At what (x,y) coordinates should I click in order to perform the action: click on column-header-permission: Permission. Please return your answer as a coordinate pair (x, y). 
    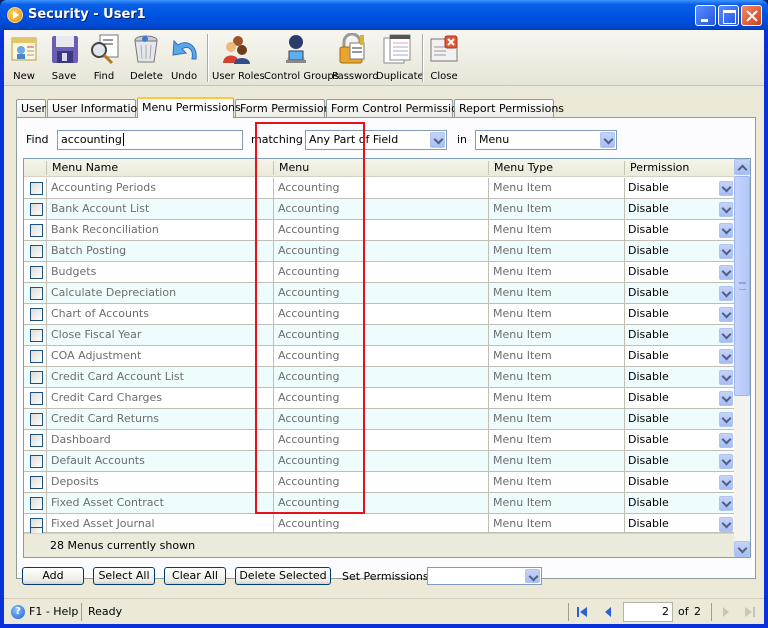
    Looking at the image, I should click on (656, 168).